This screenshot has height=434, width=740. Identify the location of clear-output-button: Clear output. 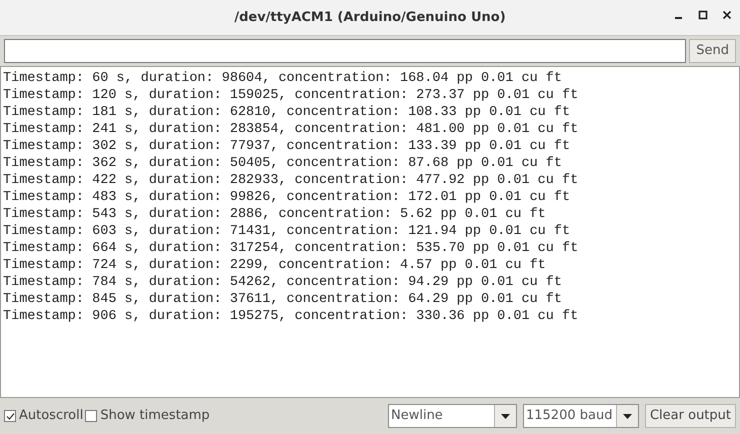
(690, 416).